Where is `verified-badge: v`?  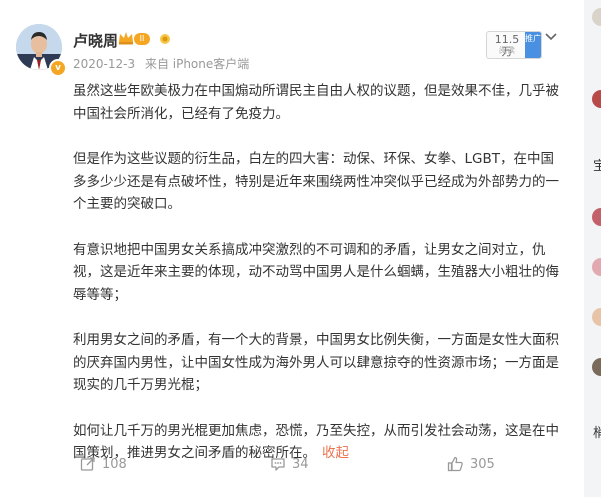 verified-badge: v is located at coordinates (58, 68).